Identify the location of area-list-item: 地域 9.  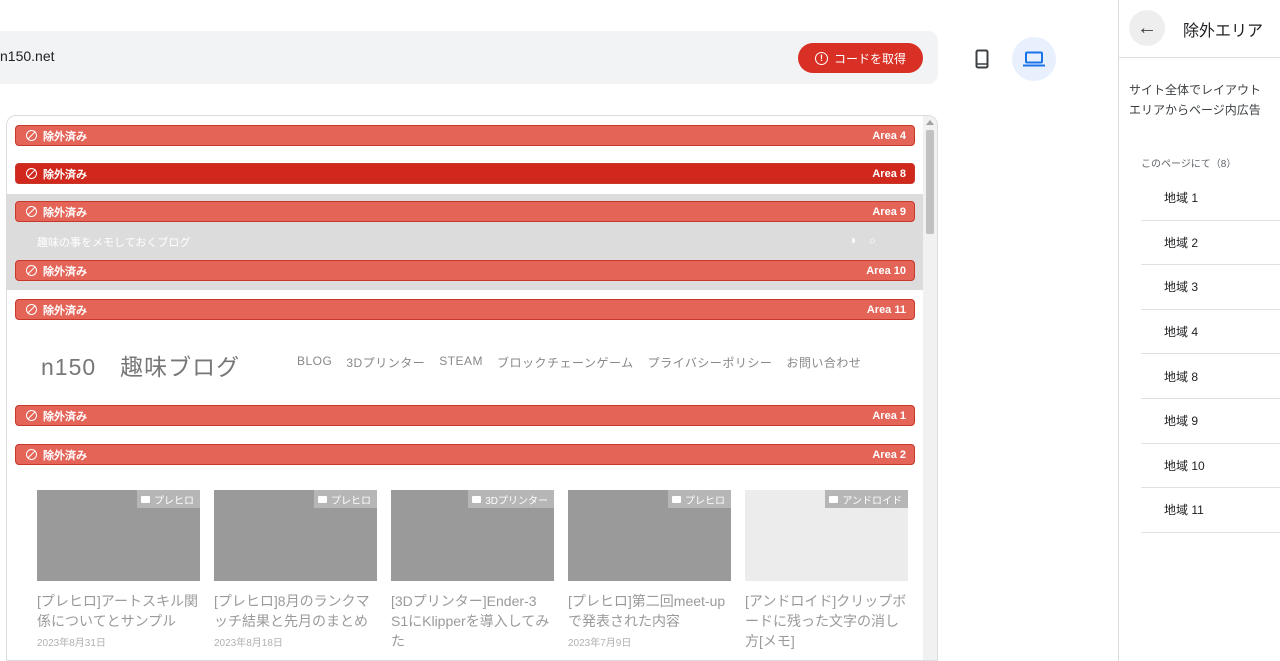
(1210, 421).